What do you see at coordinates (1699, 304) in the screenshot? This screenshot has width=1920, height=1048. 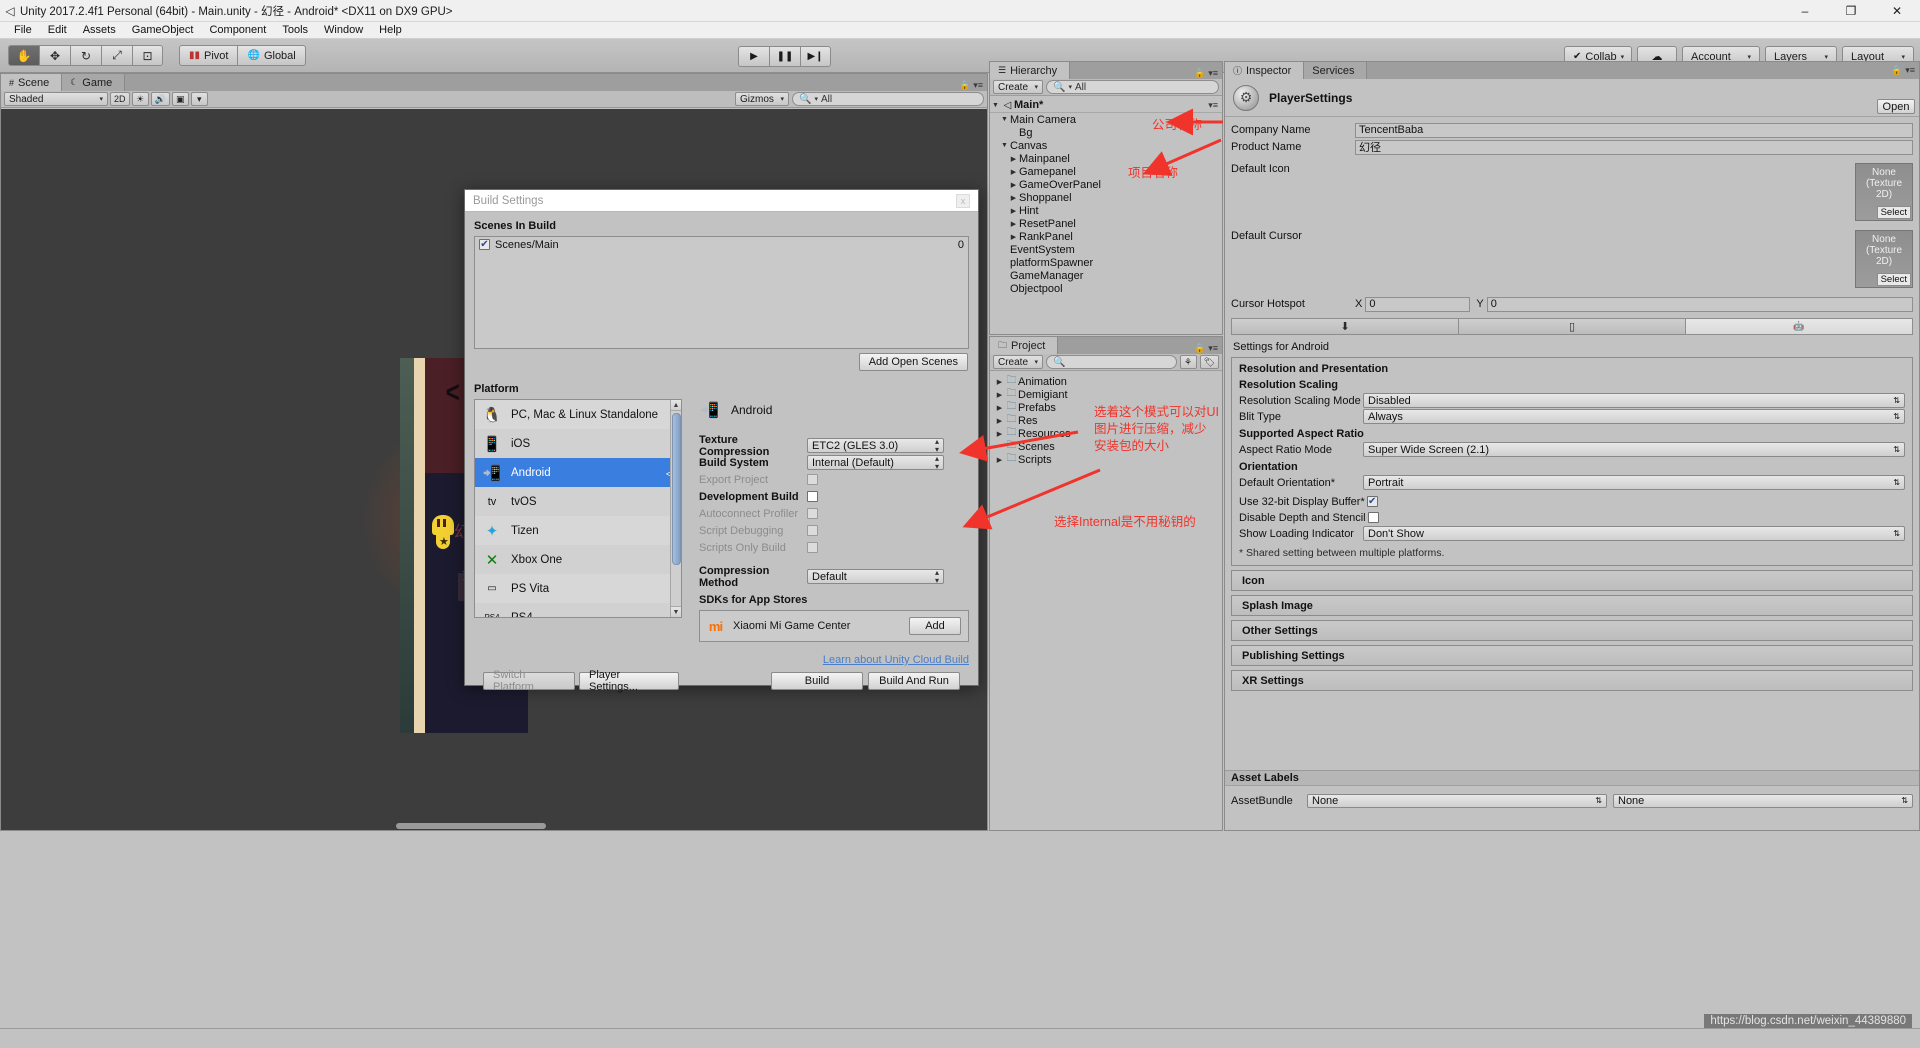 I see `cursor-hotspot-y-input: 0` at bounding box center [1699, 304].